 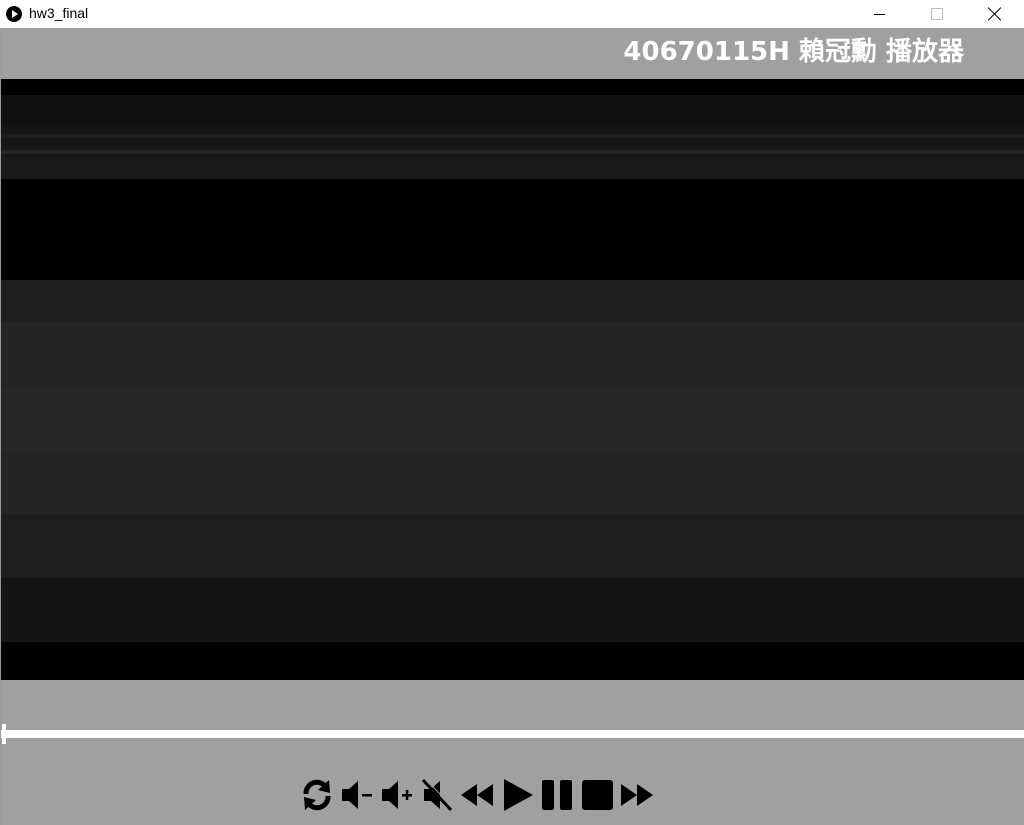 I want to click on close-icon, so click(x=995, y=14).